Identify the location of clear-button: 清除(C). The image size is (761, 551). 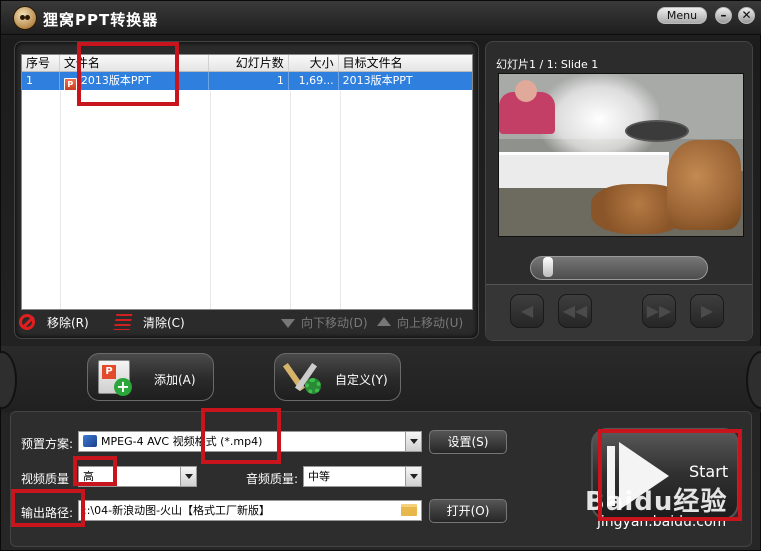
(149, 323).